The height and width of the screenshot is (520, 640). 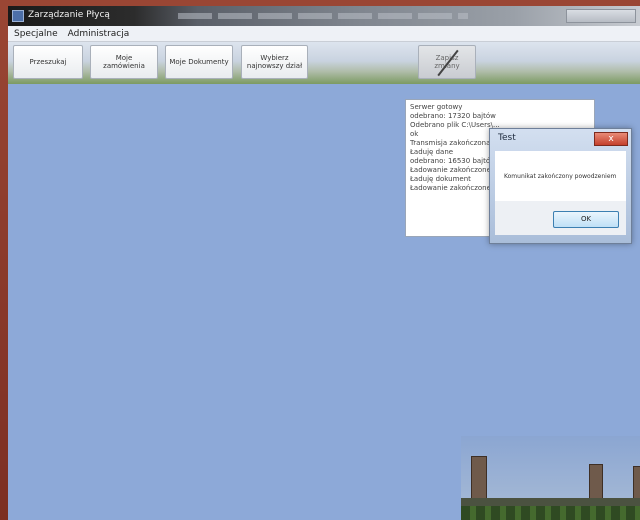 I want to click on window-controls, so click(x=601, y=16).